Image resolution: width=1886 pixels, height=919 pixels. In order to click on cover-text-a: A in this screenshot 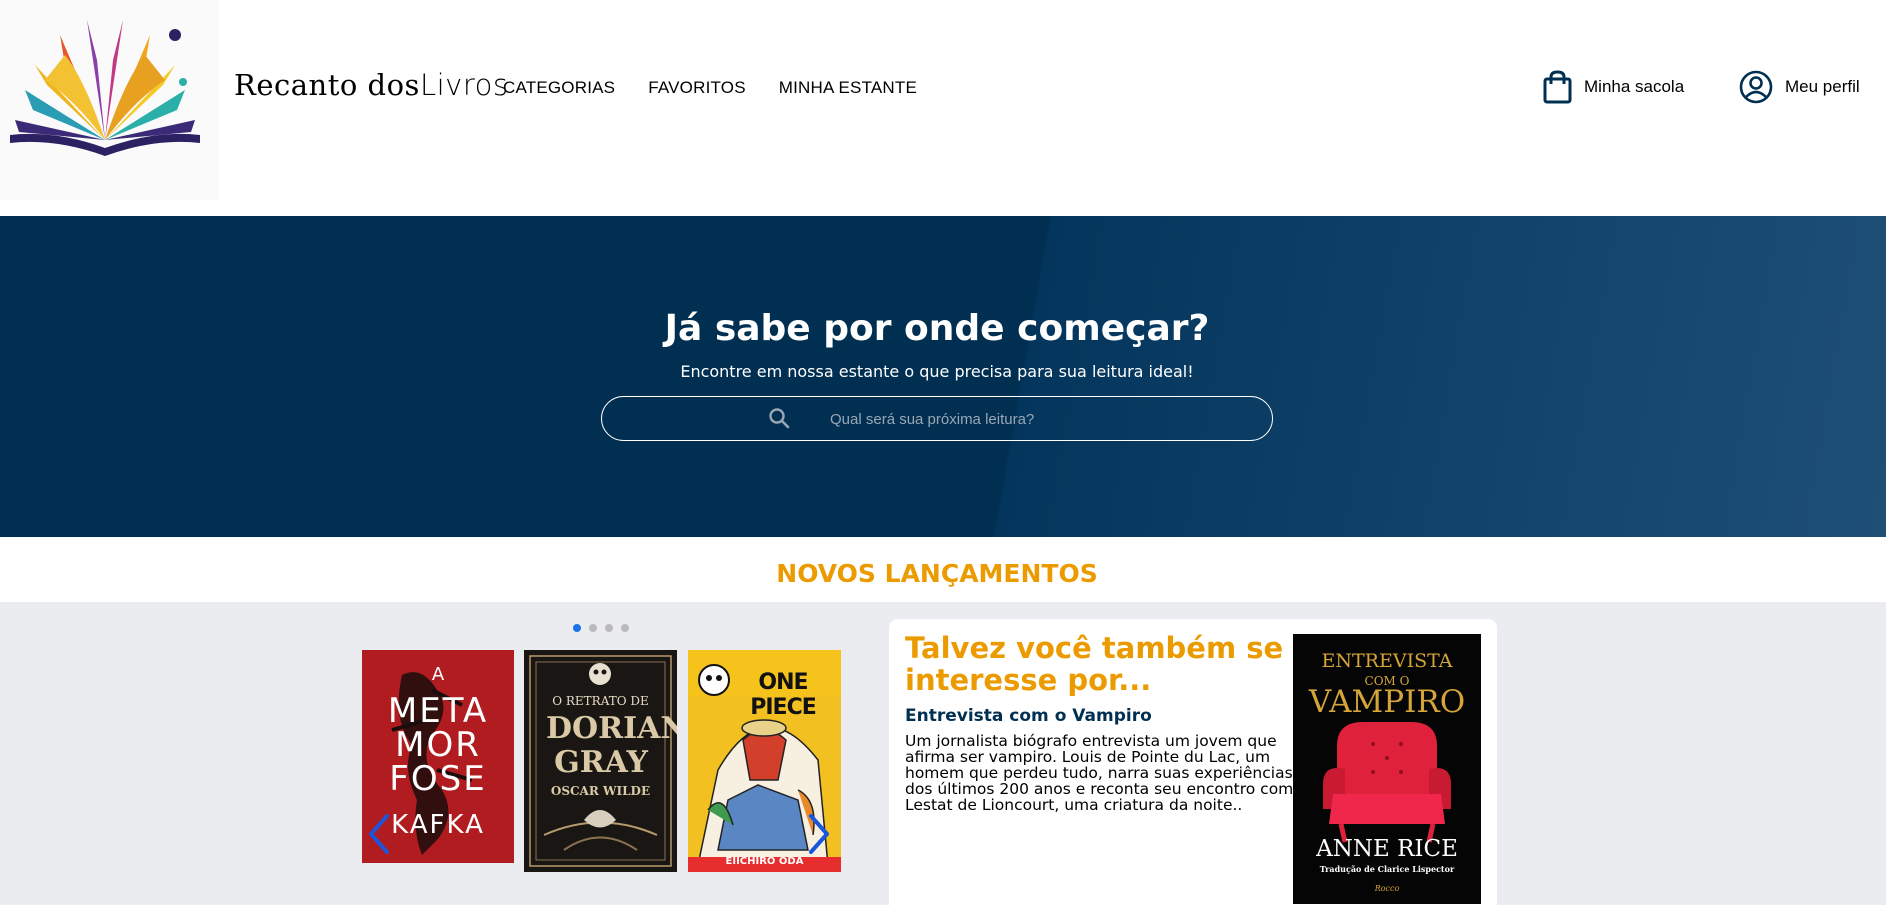, I will do `click(438, 674)`.